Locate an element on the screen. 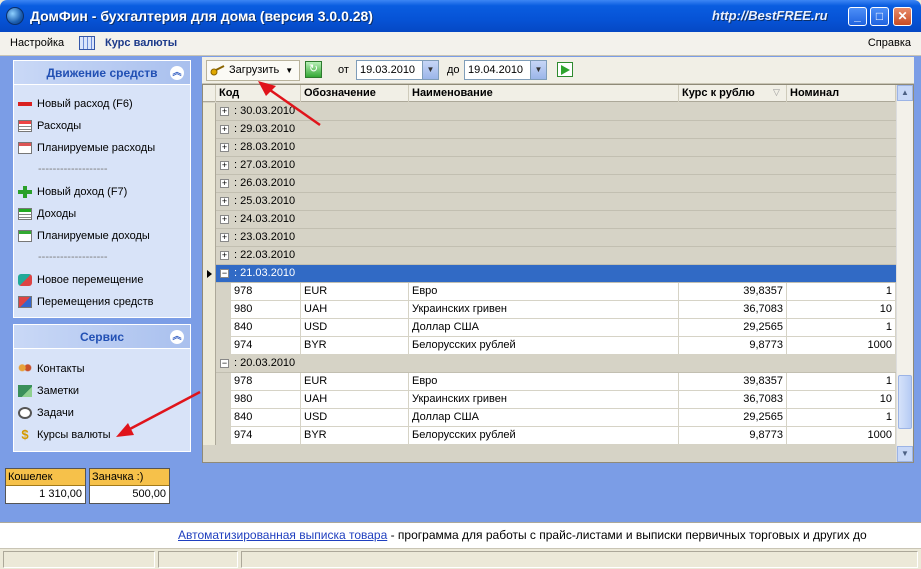  scroll-thumb is located at coordinates (905, 402).